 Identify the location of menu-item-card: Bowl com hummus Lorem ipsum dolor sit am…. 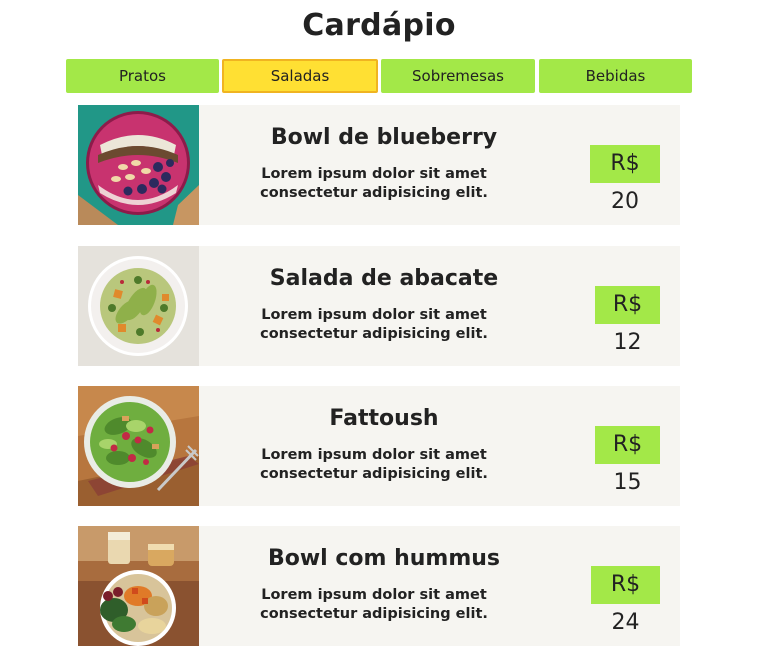
(379, 586).